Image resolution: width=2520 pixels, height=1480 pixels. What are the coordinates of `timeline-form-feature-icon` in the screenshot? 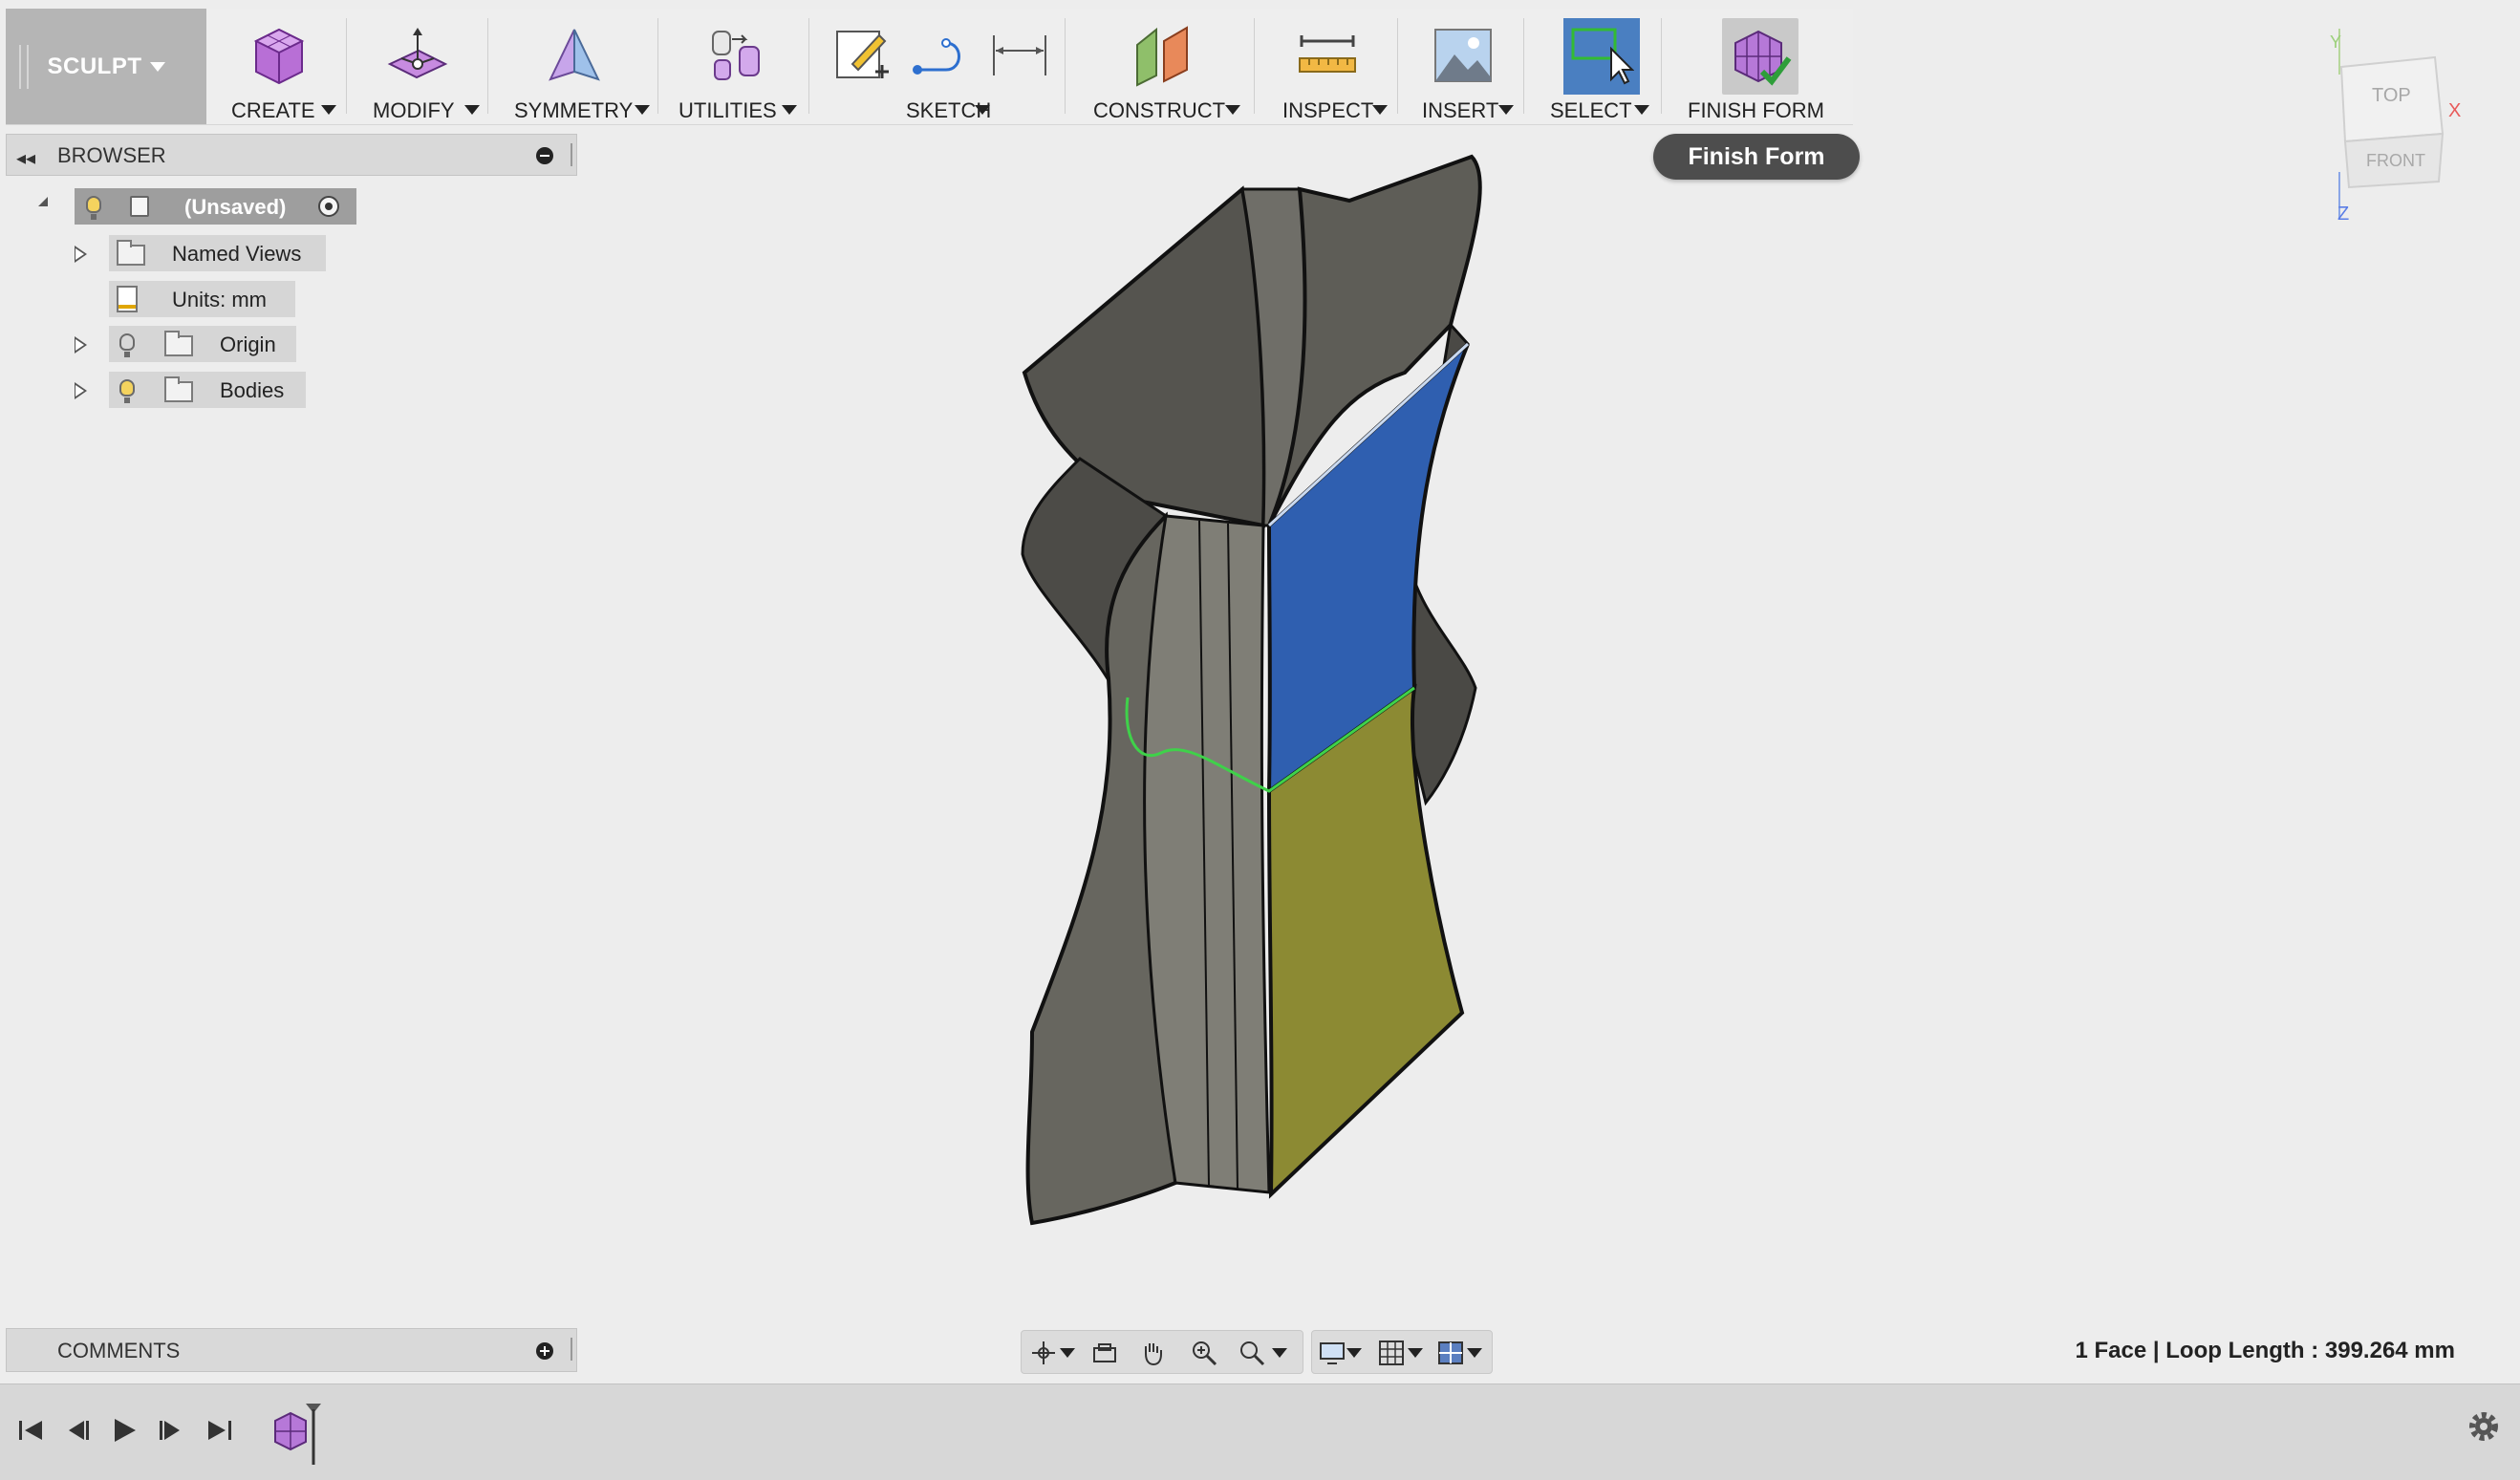 It's located at (300, 1433).